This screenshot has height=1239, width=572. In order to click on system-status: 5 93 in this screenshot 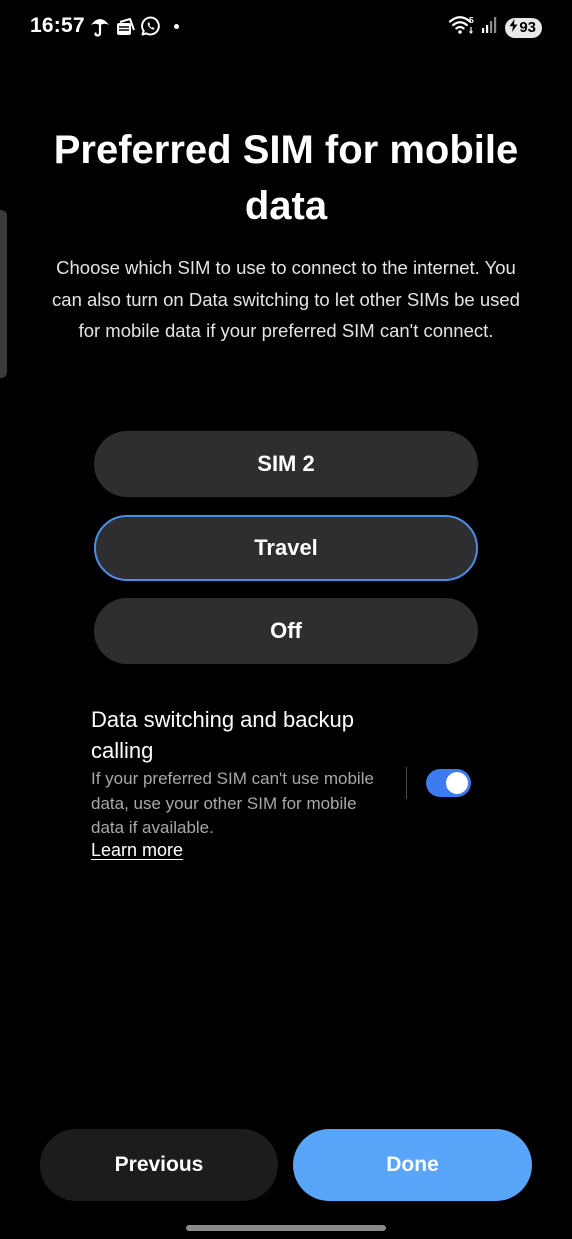, I will do `click(495, 27)`.